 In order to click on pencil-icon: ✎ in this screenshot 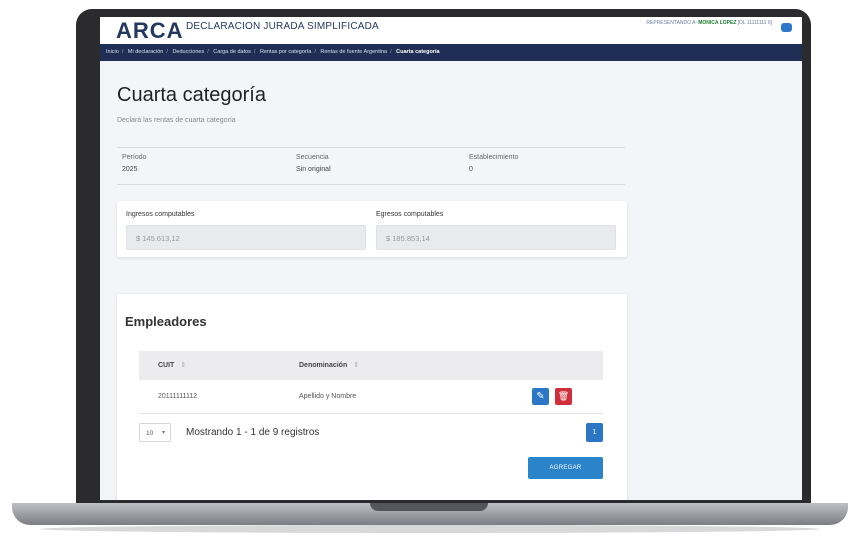, I will do `click(540, 396)`.